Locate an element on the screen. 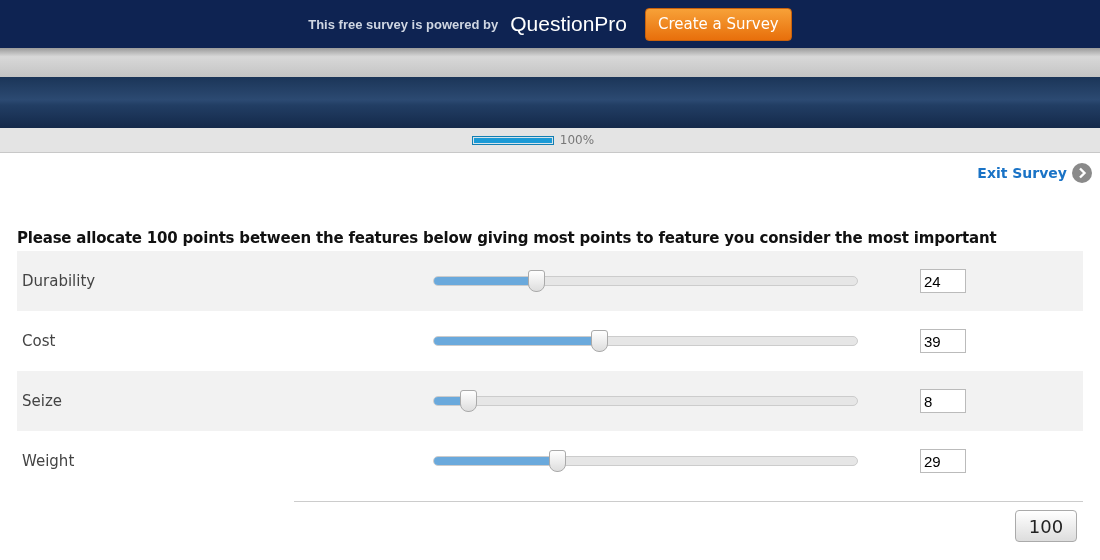 The image size is (1100, 560). feature-label: Weight is located at coordinates (48, 461).